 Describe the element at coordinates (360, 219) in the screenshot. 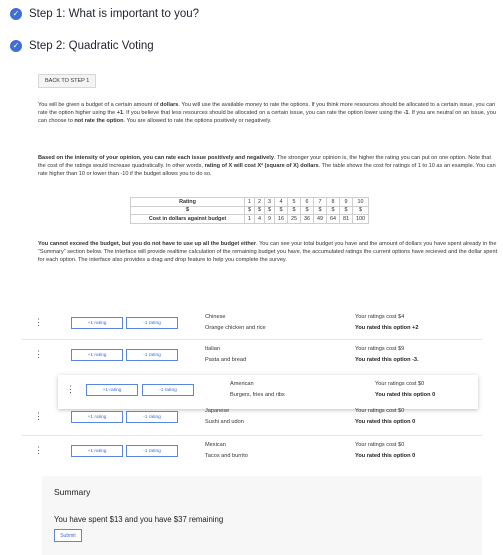

I see `cost-cell: 100` at that location.